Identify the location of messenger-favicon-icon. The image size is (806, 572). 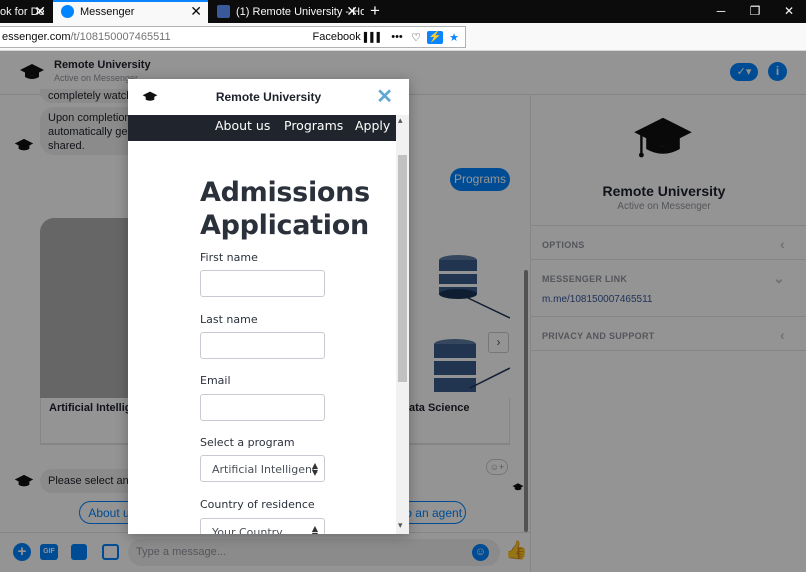
(67, 11).